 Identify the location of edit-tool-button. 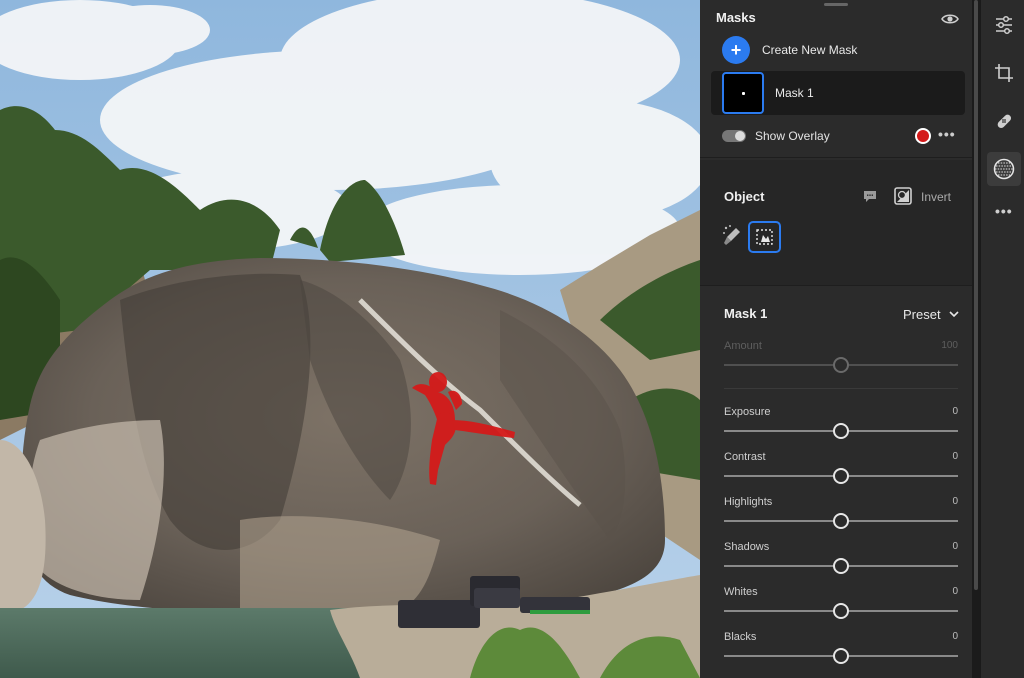
(1004, 25).